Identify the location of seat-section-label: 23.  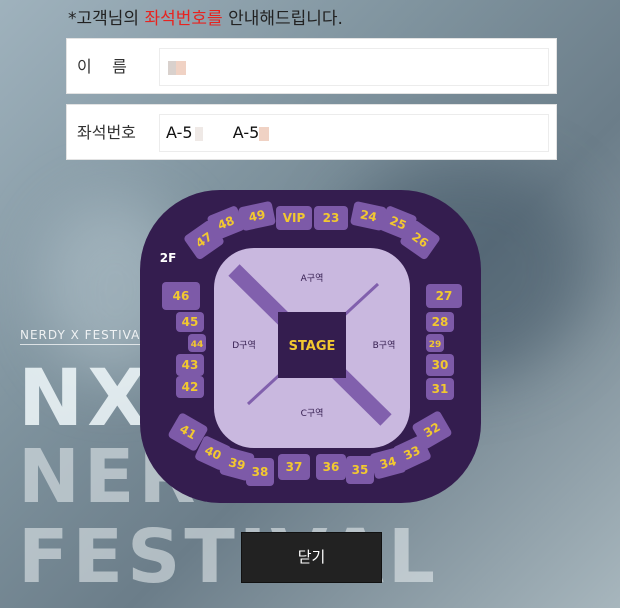
(331, 218).